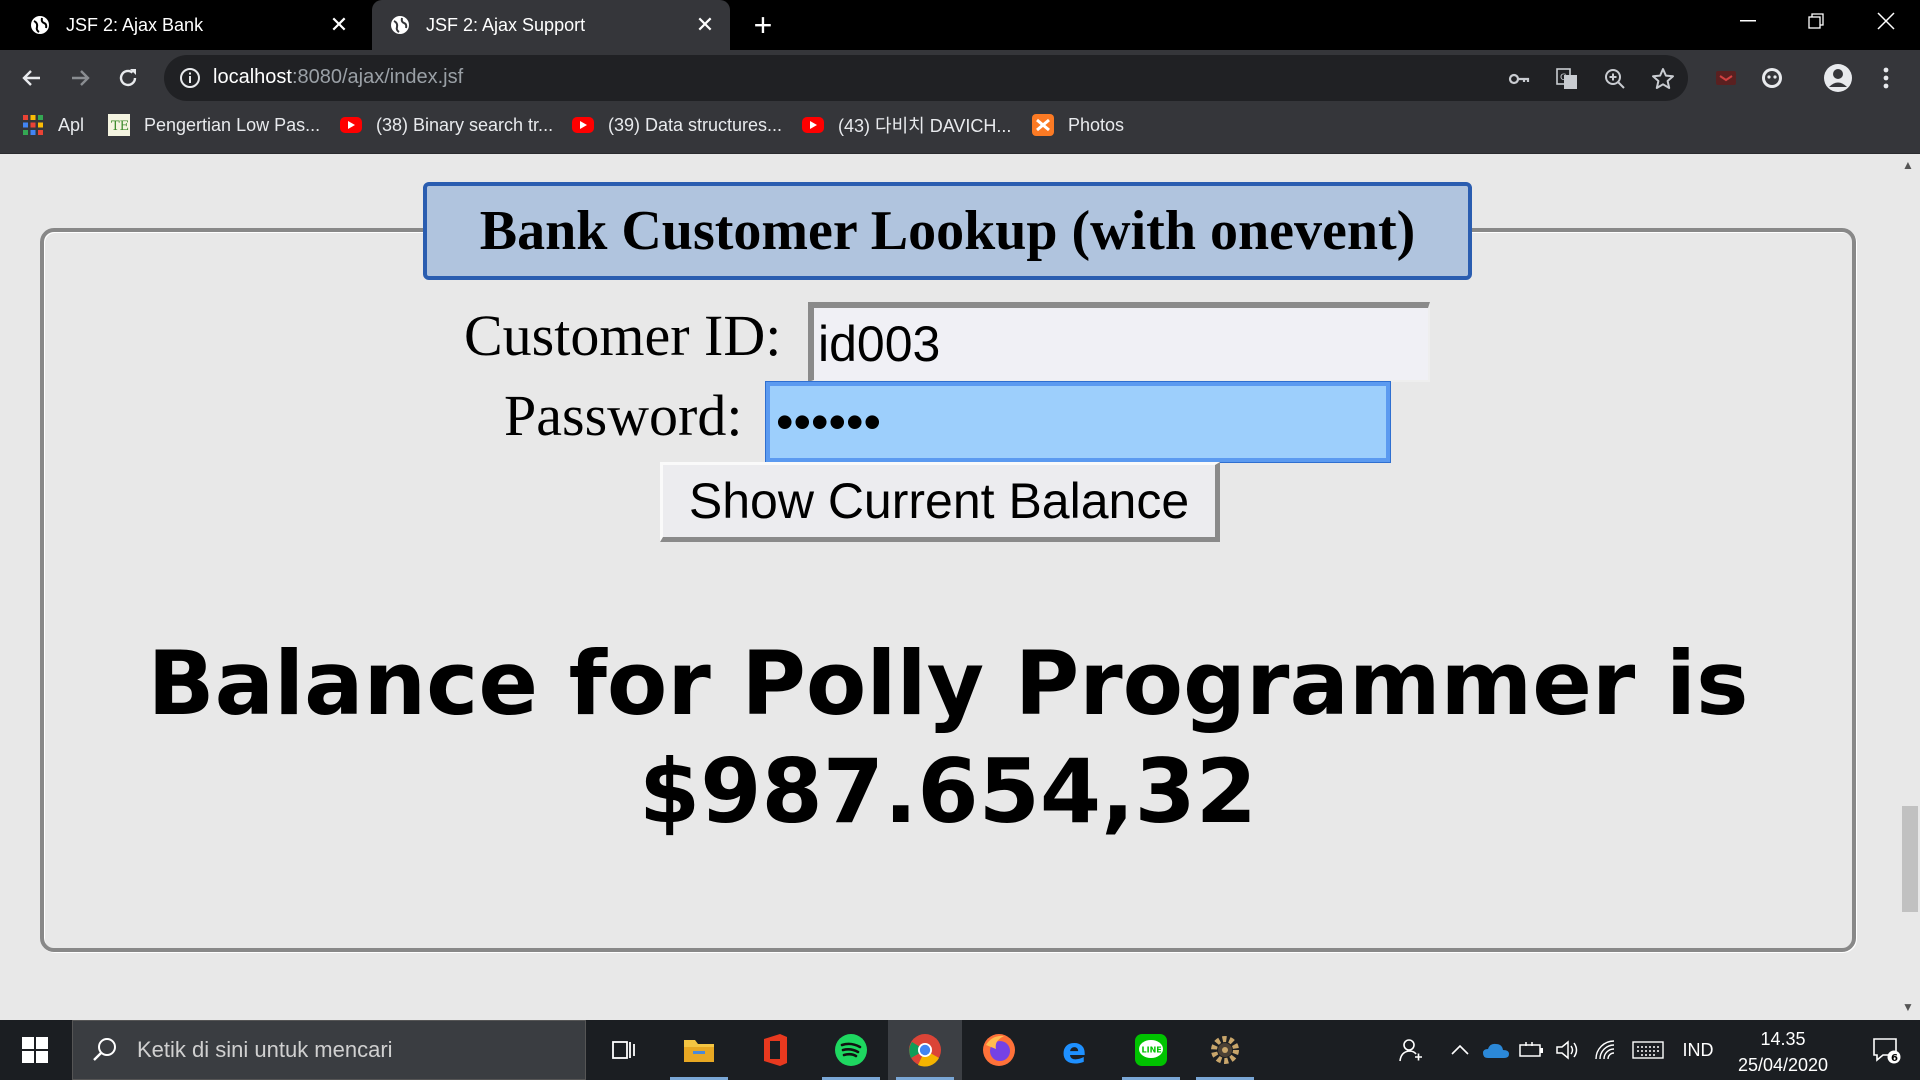 This screenshot has width=1920, height=1080. I want to click on onedrive-icon, so click(1496, 1050).